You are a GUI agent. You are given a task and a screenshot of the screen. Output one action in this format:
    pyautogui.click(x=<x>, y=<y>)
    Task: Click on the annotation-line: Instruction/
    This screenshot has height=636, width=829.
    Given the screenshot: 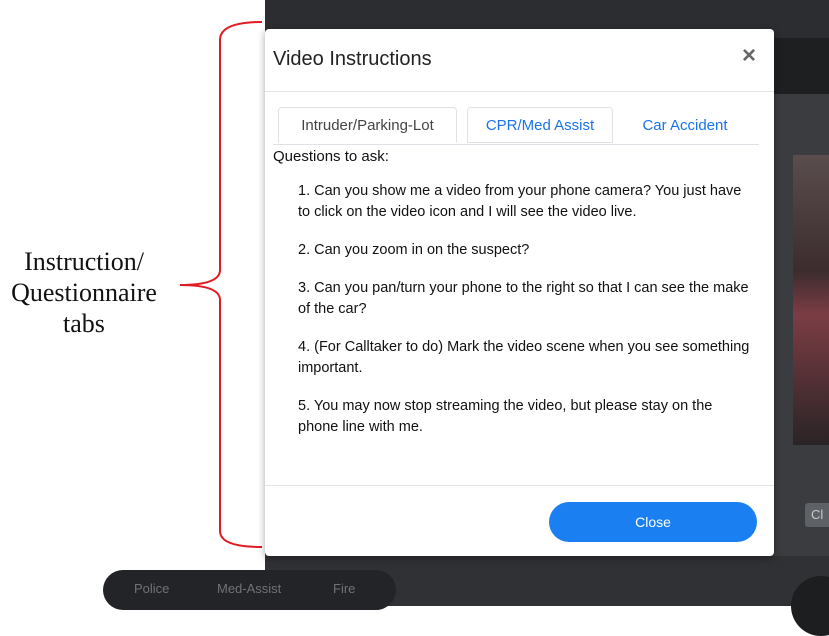 What is the action you would take?
    pyautogui.click(x=84, y=261)
    